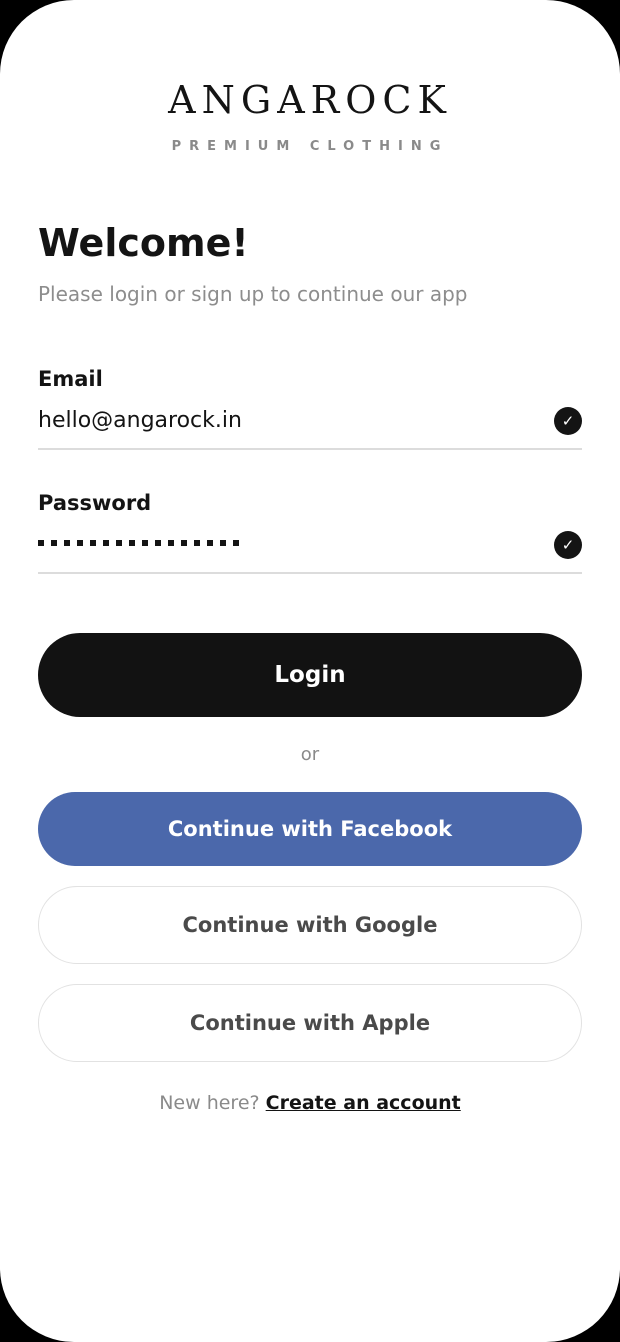 The height and width of the screenshot is (1342, 620). Describe the element at coordinates (310, 146) in the screenshot. I see `brand-tagline: PREMIUM CLOTHING` at that location.